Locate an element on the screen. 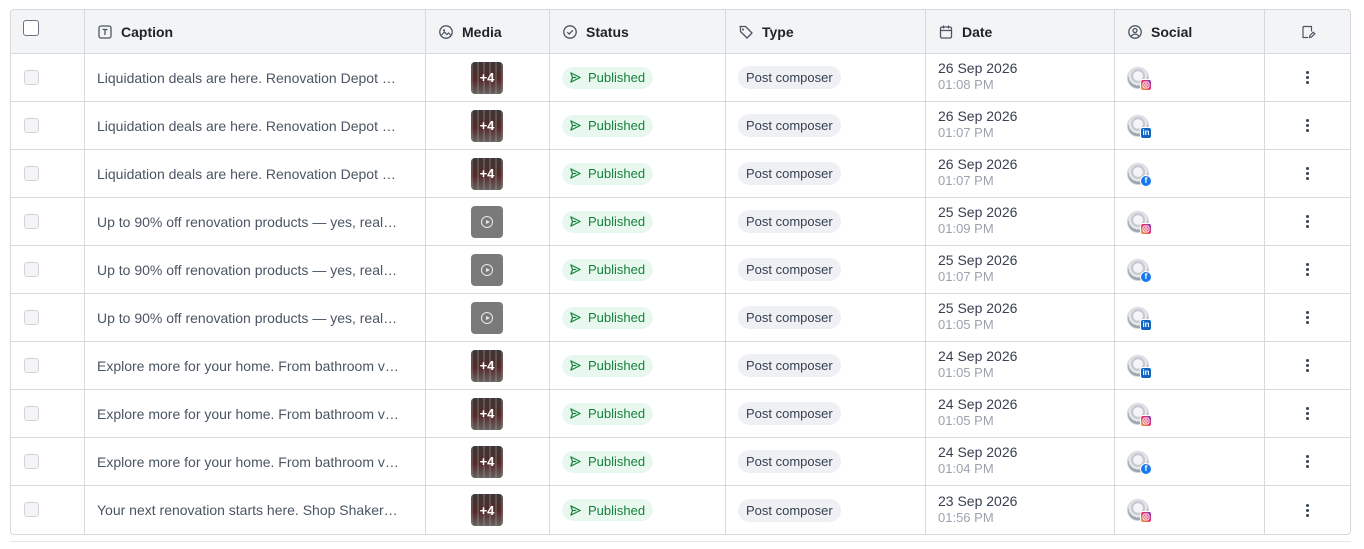 This screenshot has height=549, width=1364. column-header-type: Type is located at coordinates (826, 31).